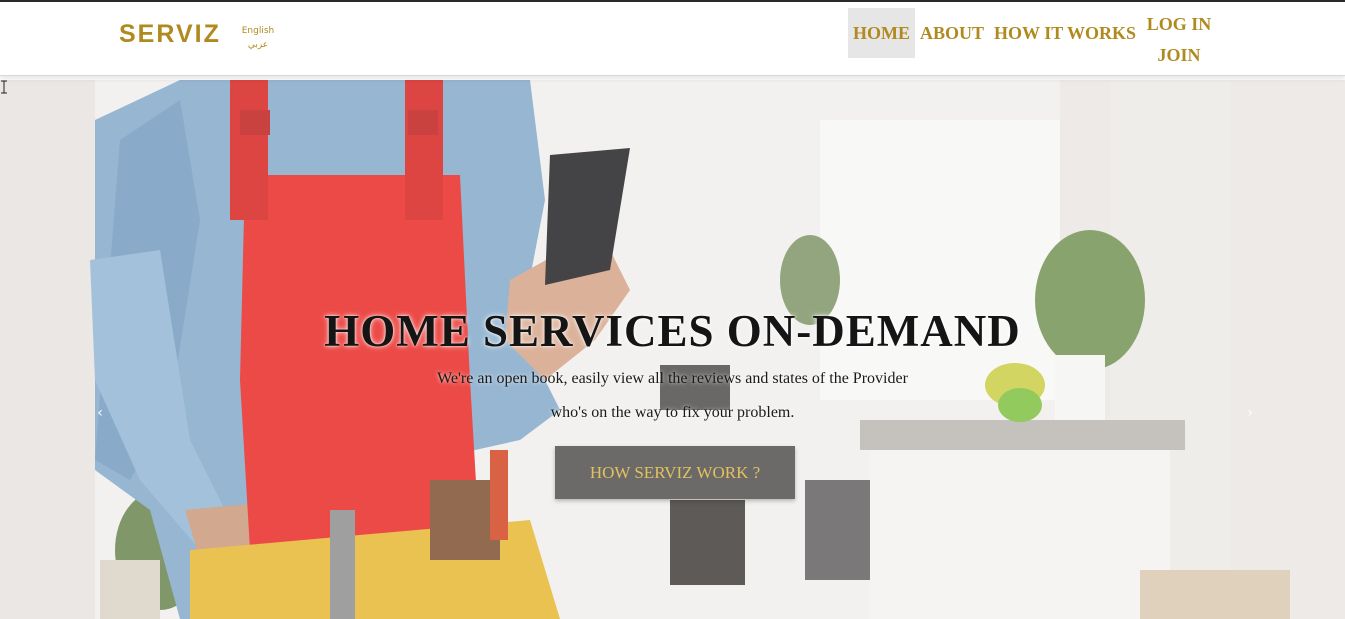 The image size is (1345, 619). I want to click on hero-subtitle-line2: who's on the way to fix your problem., so click(672, 412).